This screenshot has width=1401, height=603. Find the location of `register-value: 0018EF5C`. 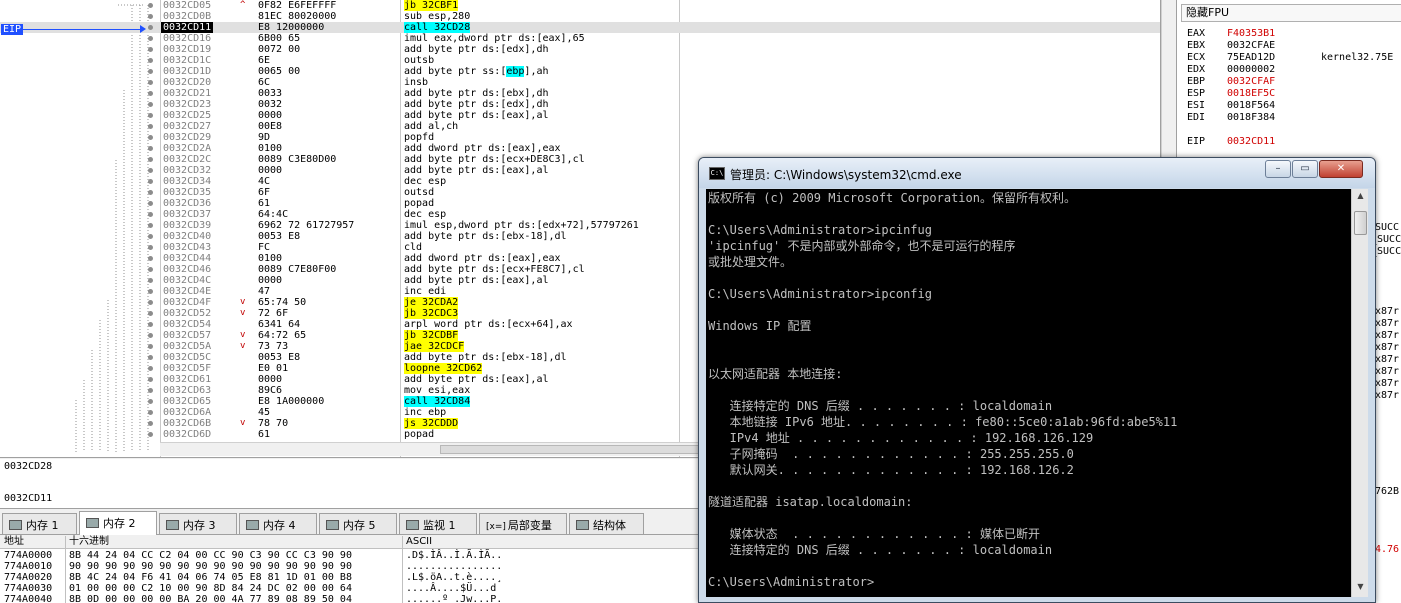

register-value: 0018EF5C is located at coordinates (1251, 93).